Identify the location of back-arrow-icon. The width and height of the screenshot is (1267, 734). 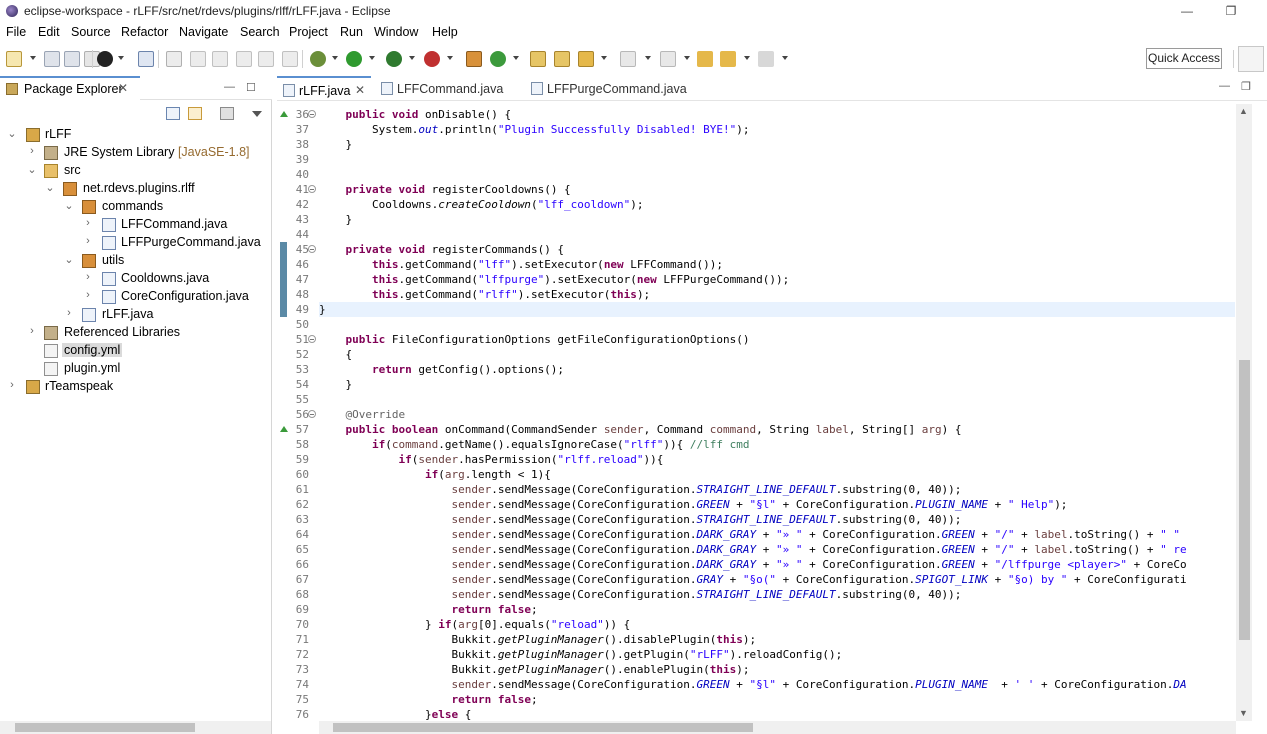
(728, 59).